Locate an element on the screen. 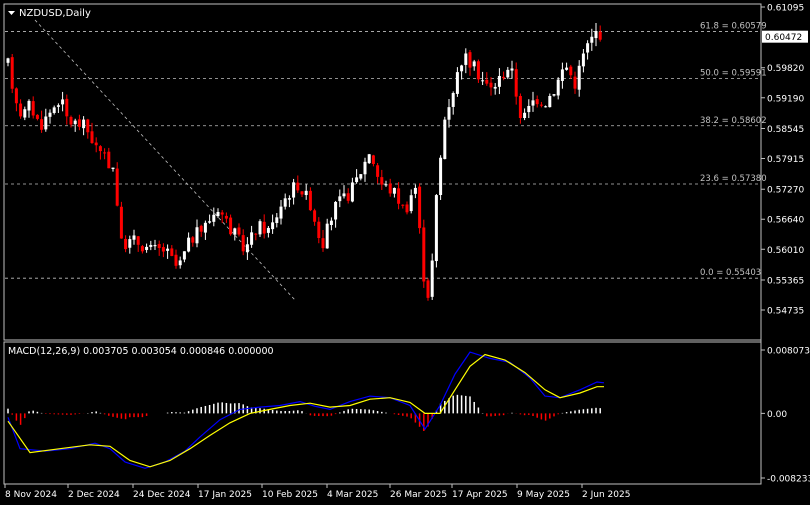 This screenshot has width=810, height=505. fib-level-label: 0.0 = 0.55403 is located at coordinates (730, 273).